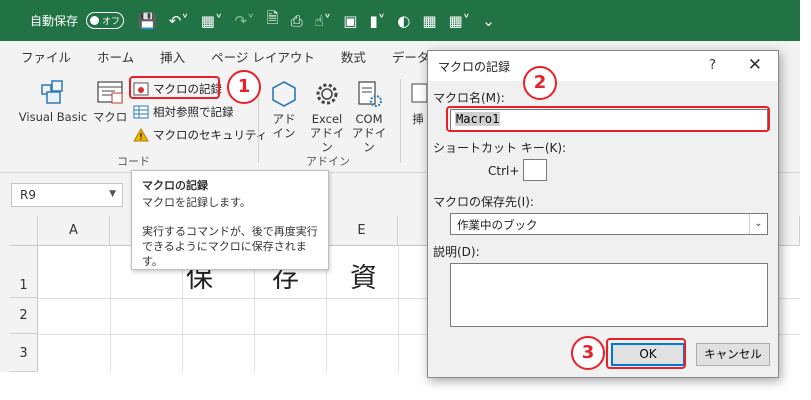 Image resolution: width=811 pixels, height=400 pixels. I want to click on com-addin-button: COM アドイン, so click(369, 116).